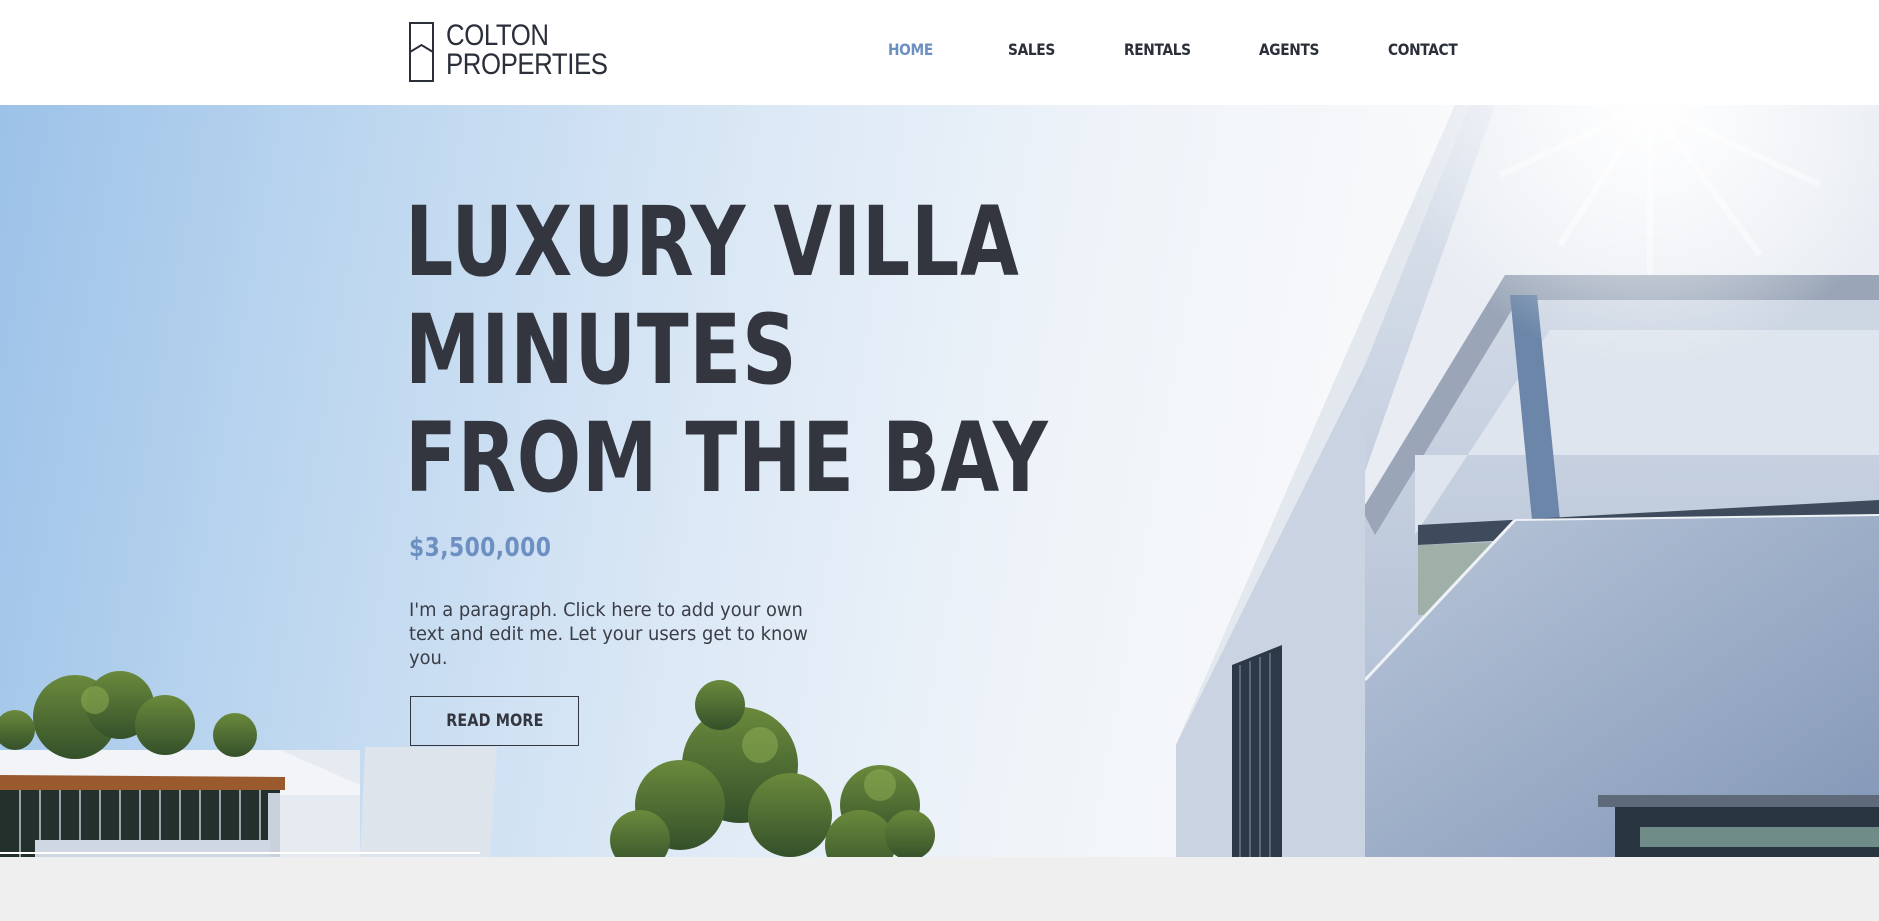  I want to click on nav-item-sales: SALES, so click(1031, 49).